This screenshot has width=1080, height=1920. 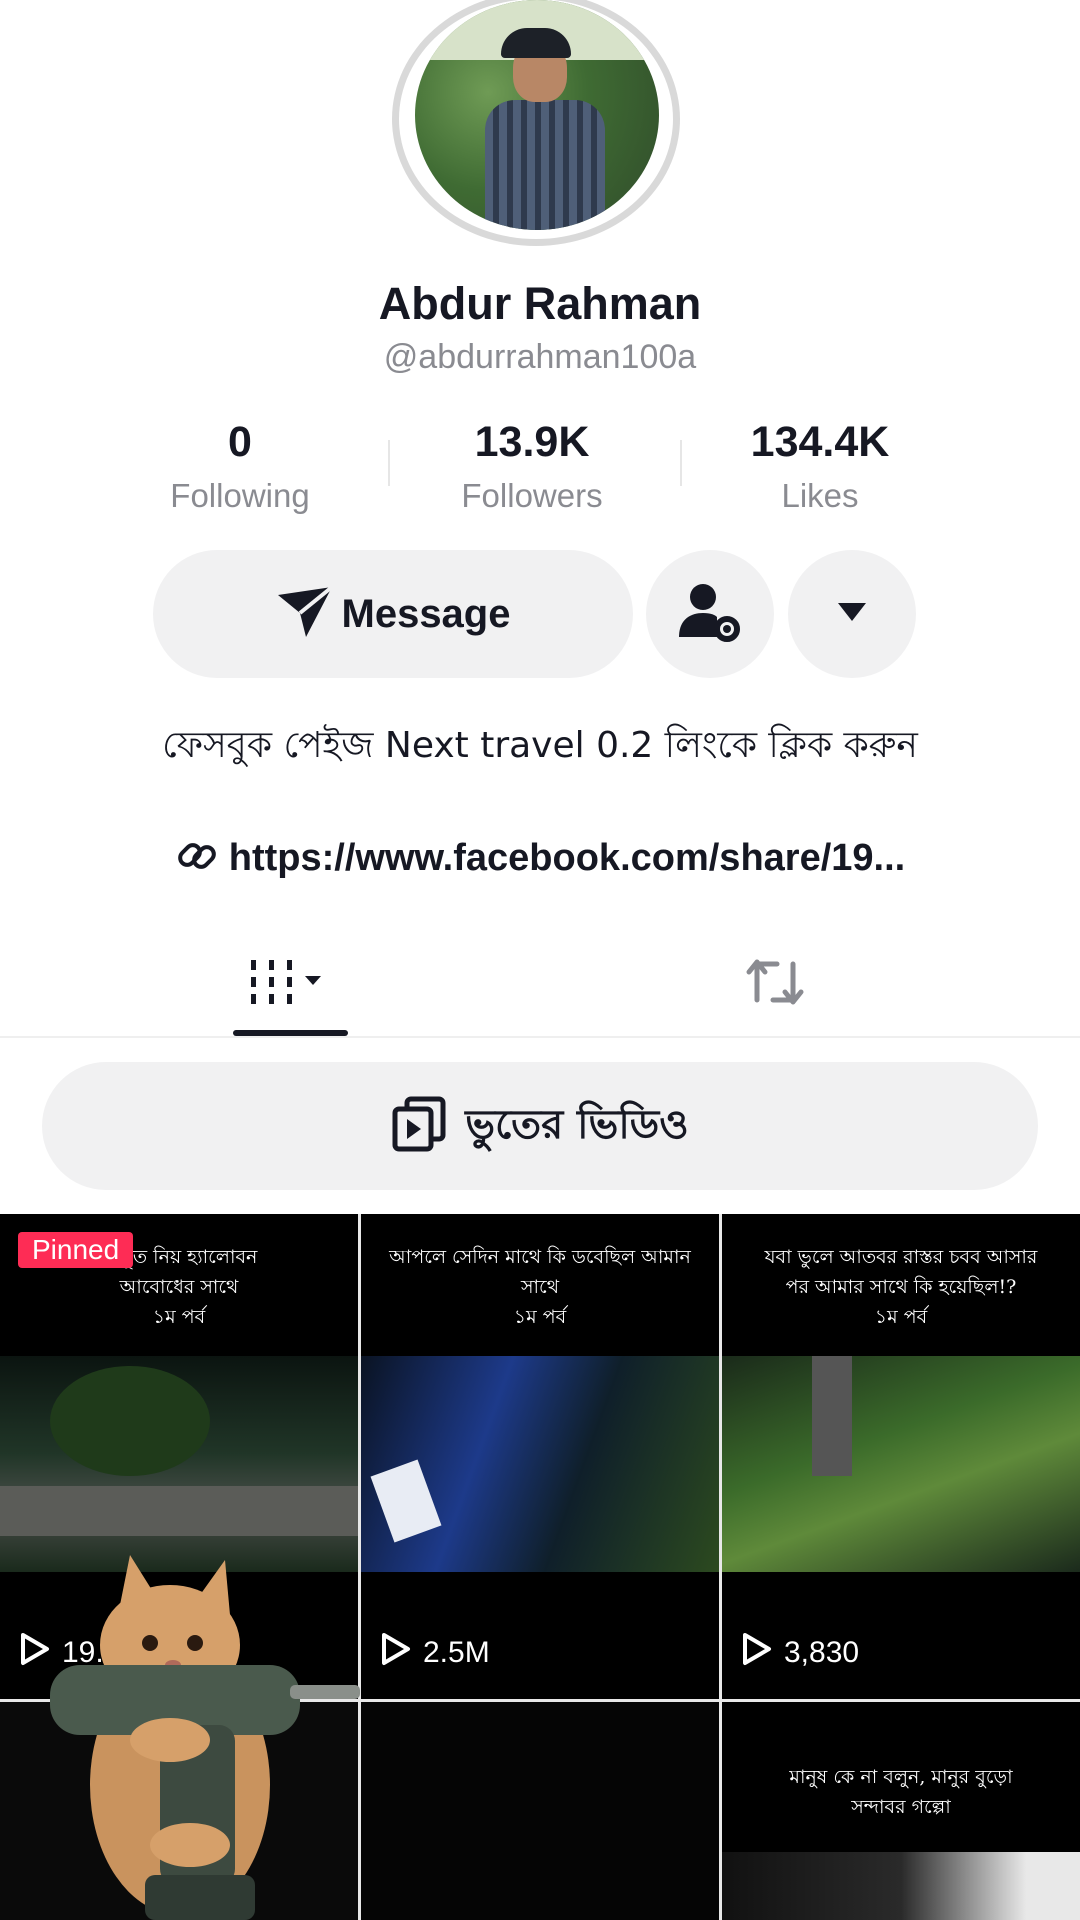 I want to click on playlist-button: ভুতের ভিডিও, so click(x=540, y=1126).